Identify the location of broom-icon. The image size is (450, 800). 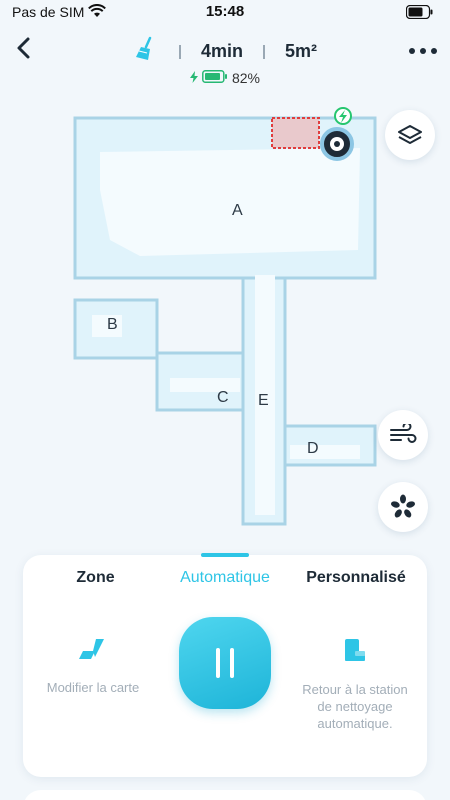
(146, 51).